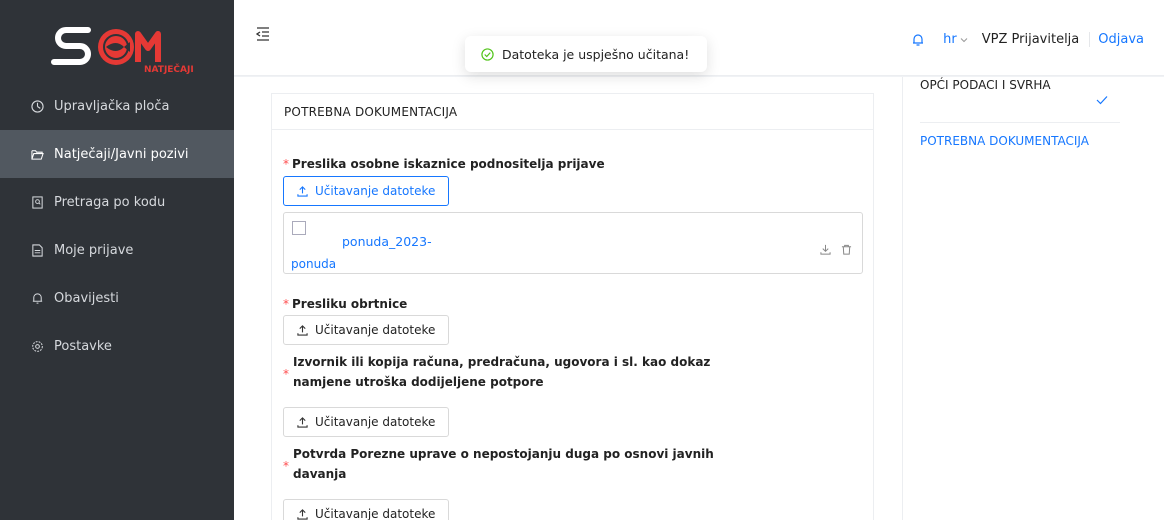  I want to click on field-label-trade-license: * Presliku obrtnice, so click(345, 304).